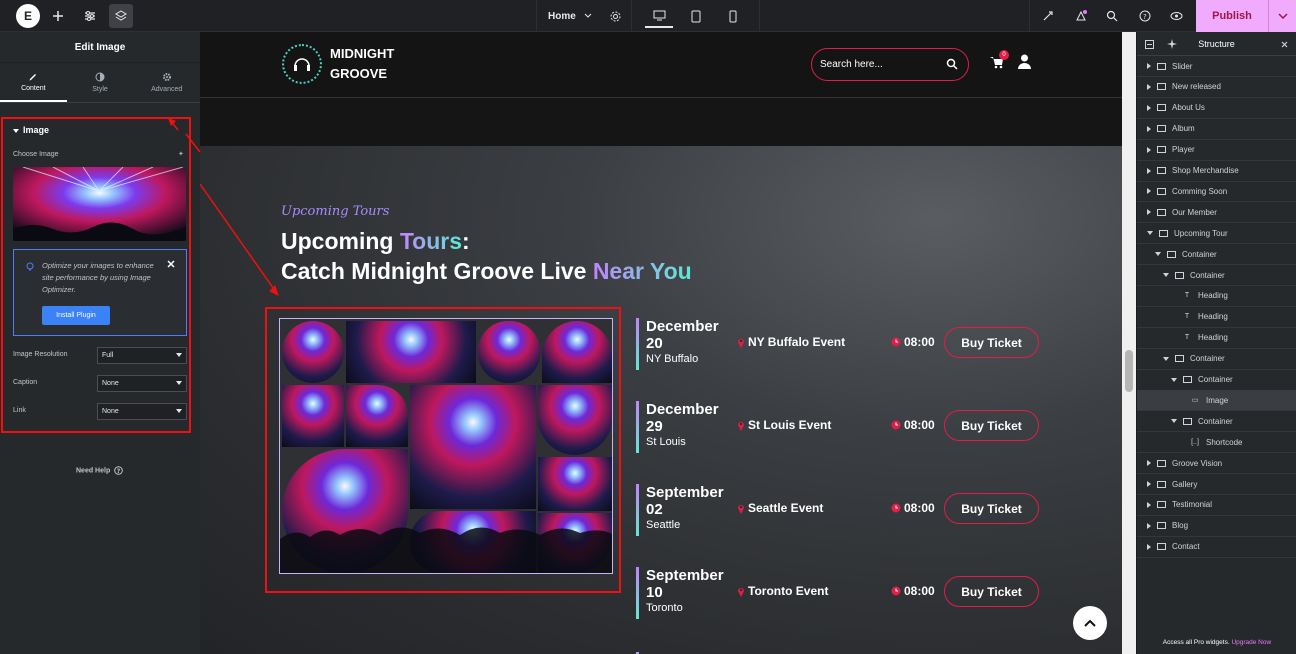 The height and width of the screenshot is (654, 1296). What do you see at coordinates (1048, 16) in the screenshot?
I see `rocket-icon` at bounding box center [1048, 16].